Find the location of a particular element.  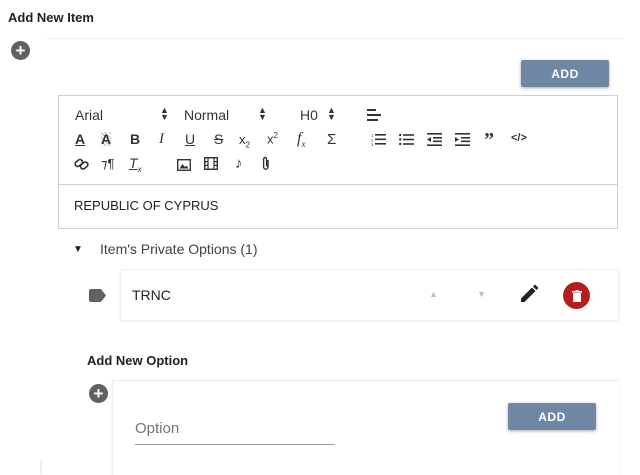

clear-format-icon: Tx is located at coordinates (135, 165).